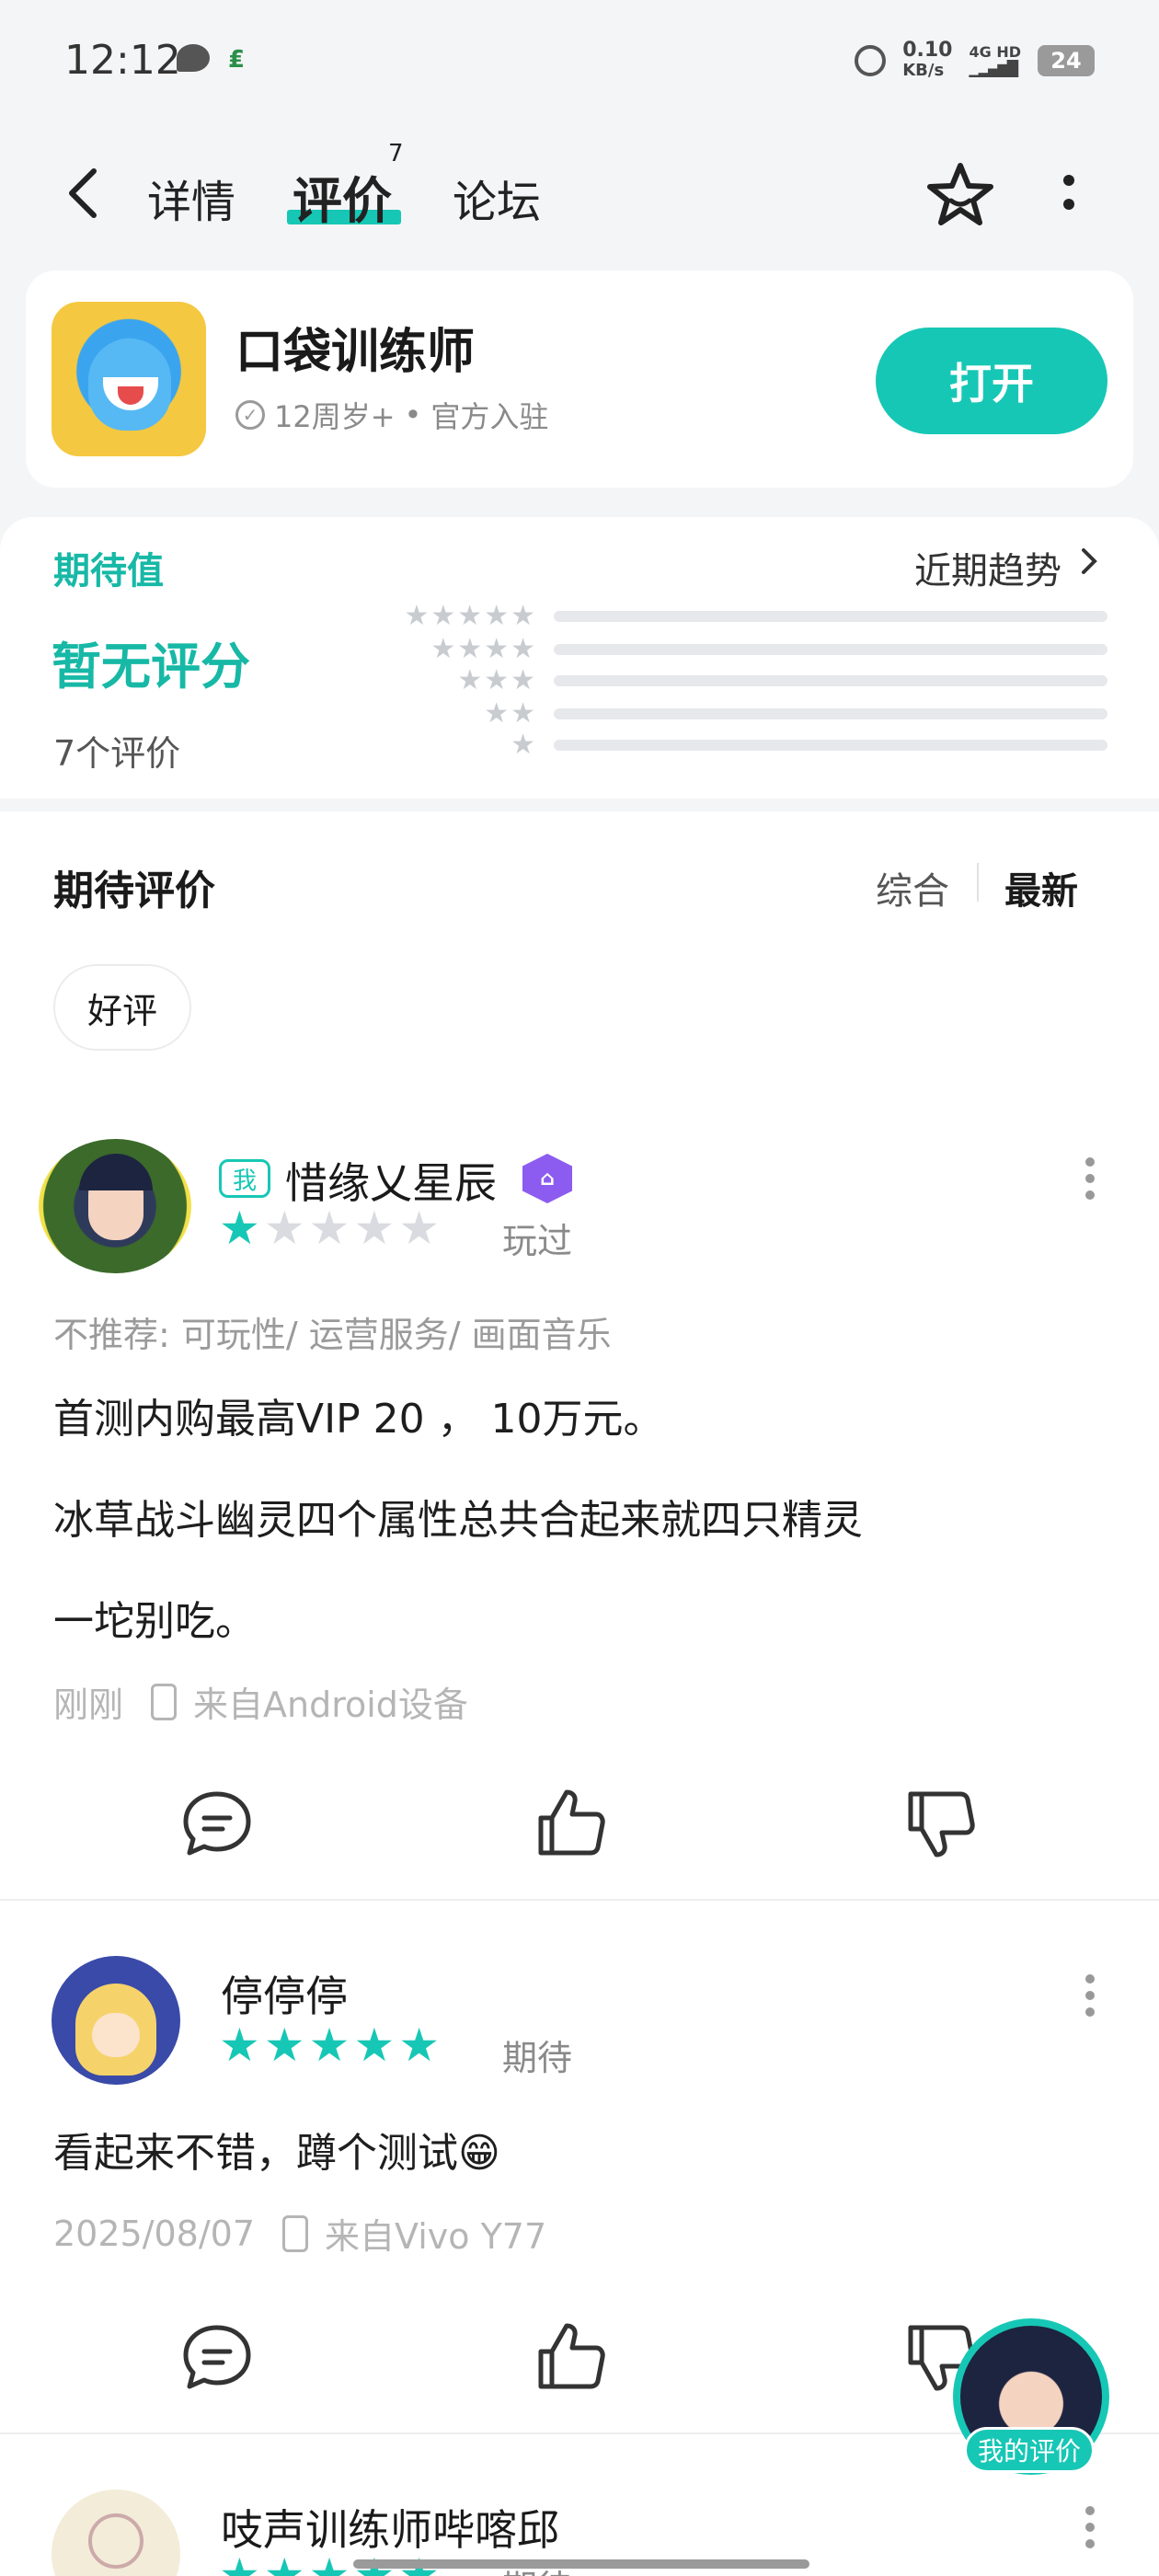 The height and width of the screenshot is (2576, 1159). I want to click on review-device: 来自Vivo Y77, so click(436, 2236).